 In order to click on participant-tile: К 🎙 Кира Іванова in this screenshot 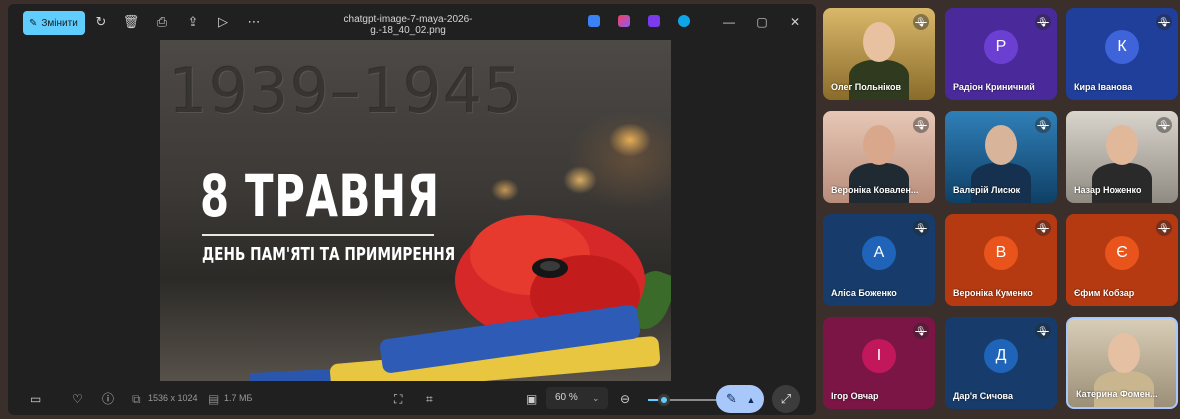, I will do `click(1122, 54)`.